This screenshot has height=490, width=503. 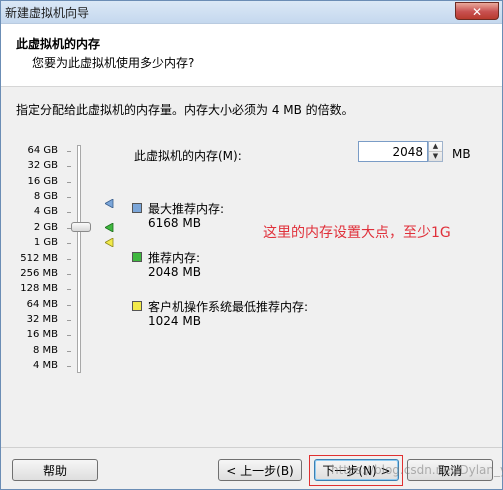 I want to click on scale-label: 64 MB, so click(x=42, y=304).